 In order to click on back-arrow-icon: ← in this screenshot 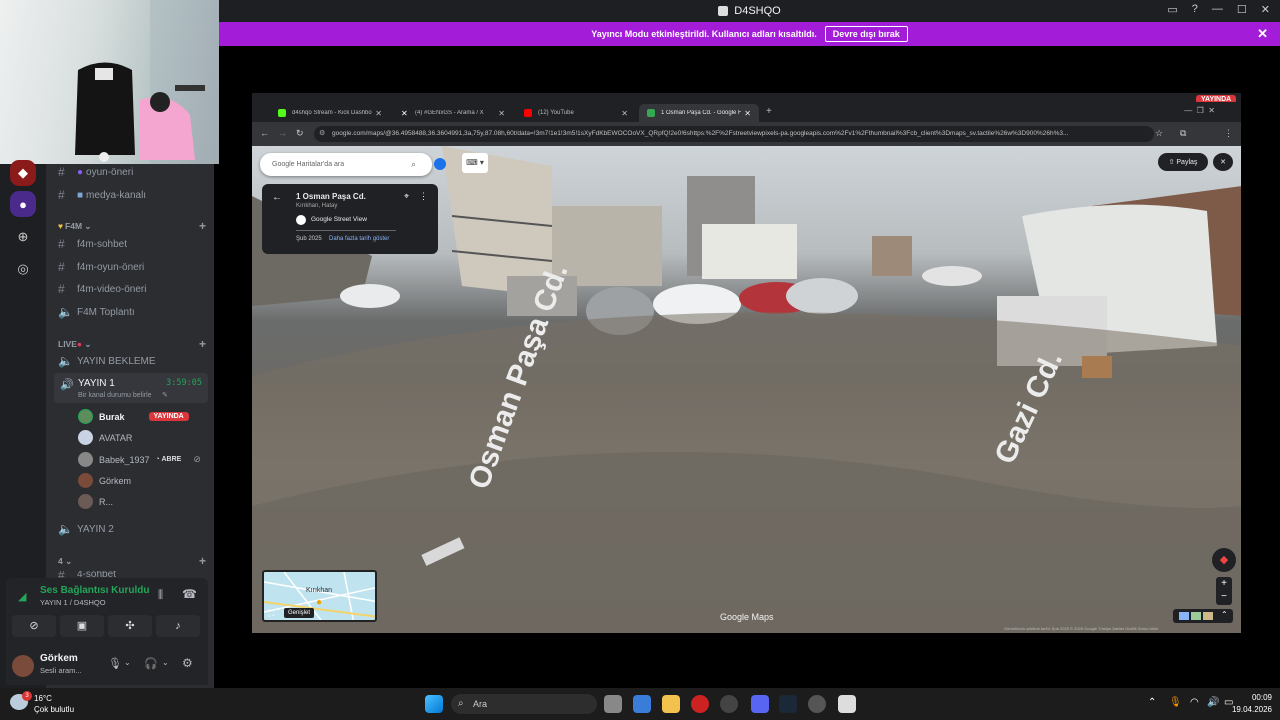, I will do `click(277, 197)`.